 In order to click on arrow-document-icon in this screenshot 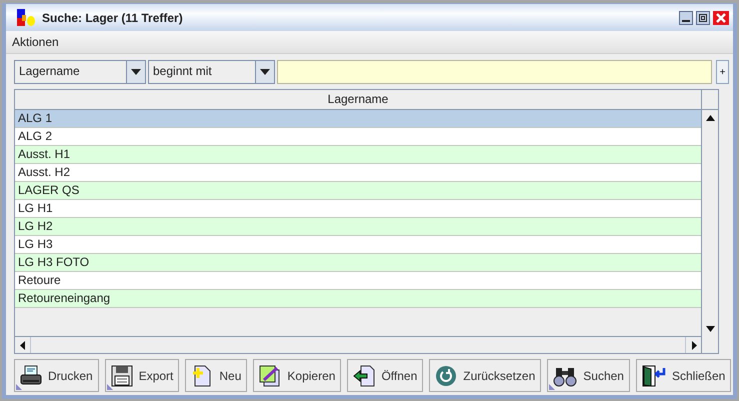, I will do `click(364, 375)`.